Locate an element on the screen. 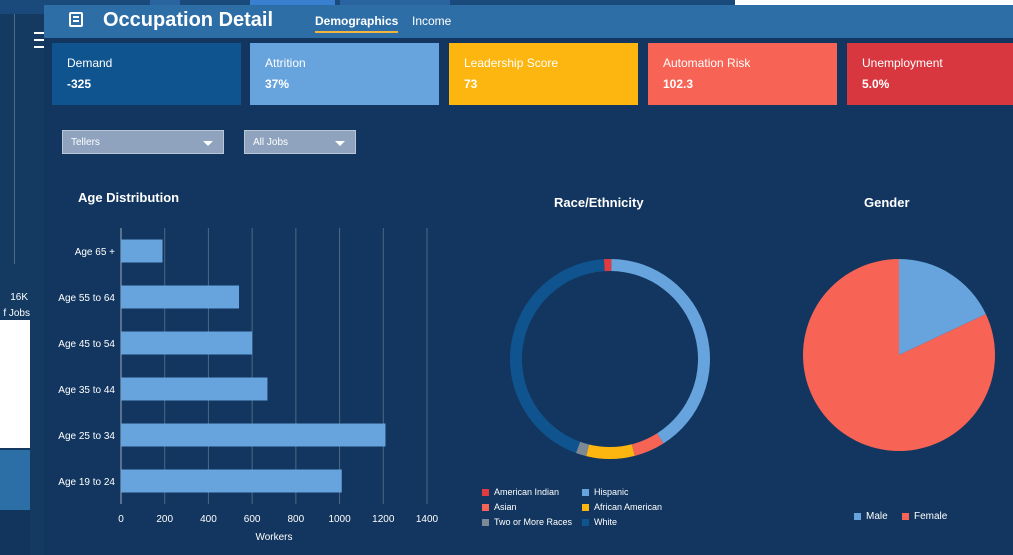 This screenshot has width=1013, height=555. legend-item: Female is located at coordinates (924, 516).